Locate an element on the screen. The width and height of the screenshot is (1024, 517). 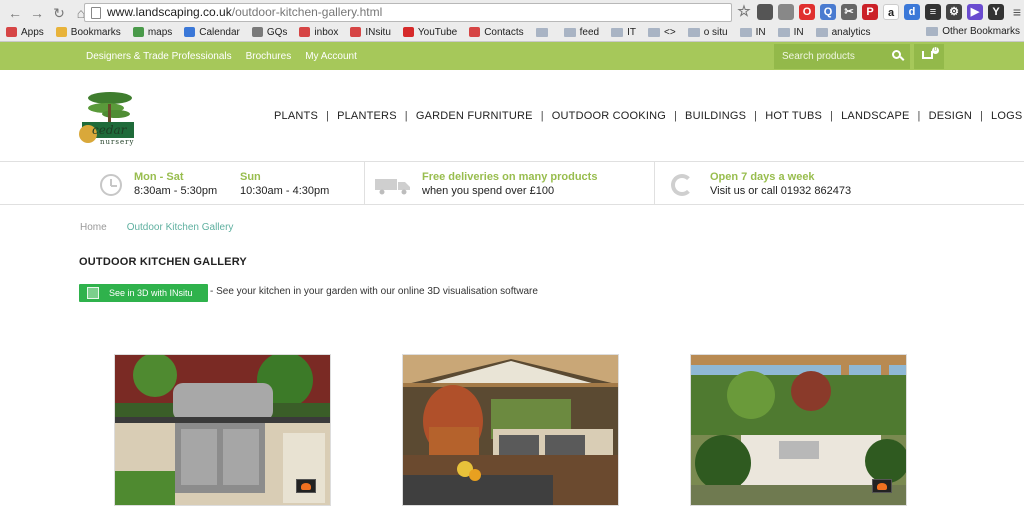
search-input: Search products is located at coordinates (842, 56).